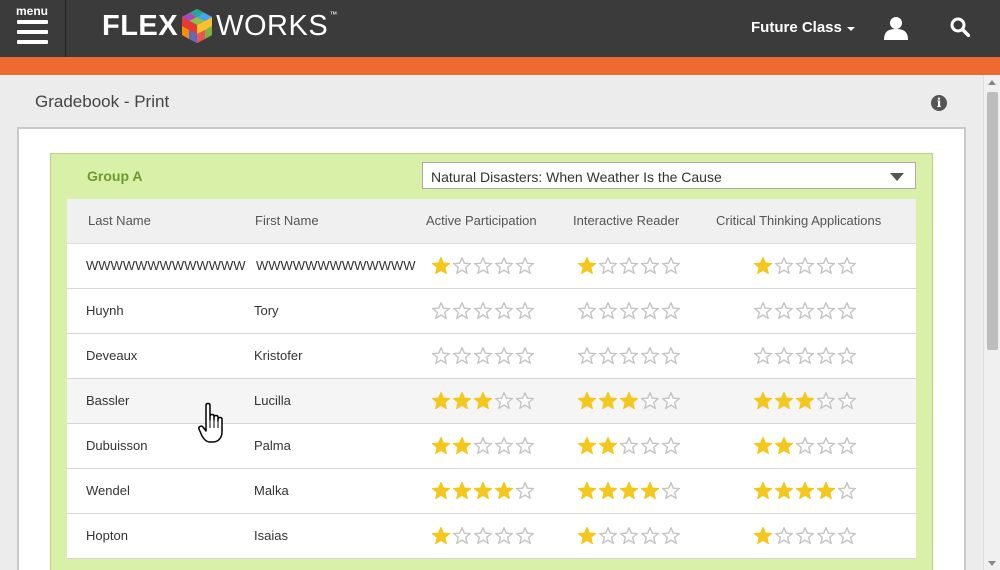 The height and width of the screenshot is (570, 1000). I want to click on column-header-active-participation: Active Participation, so click(481, 220).